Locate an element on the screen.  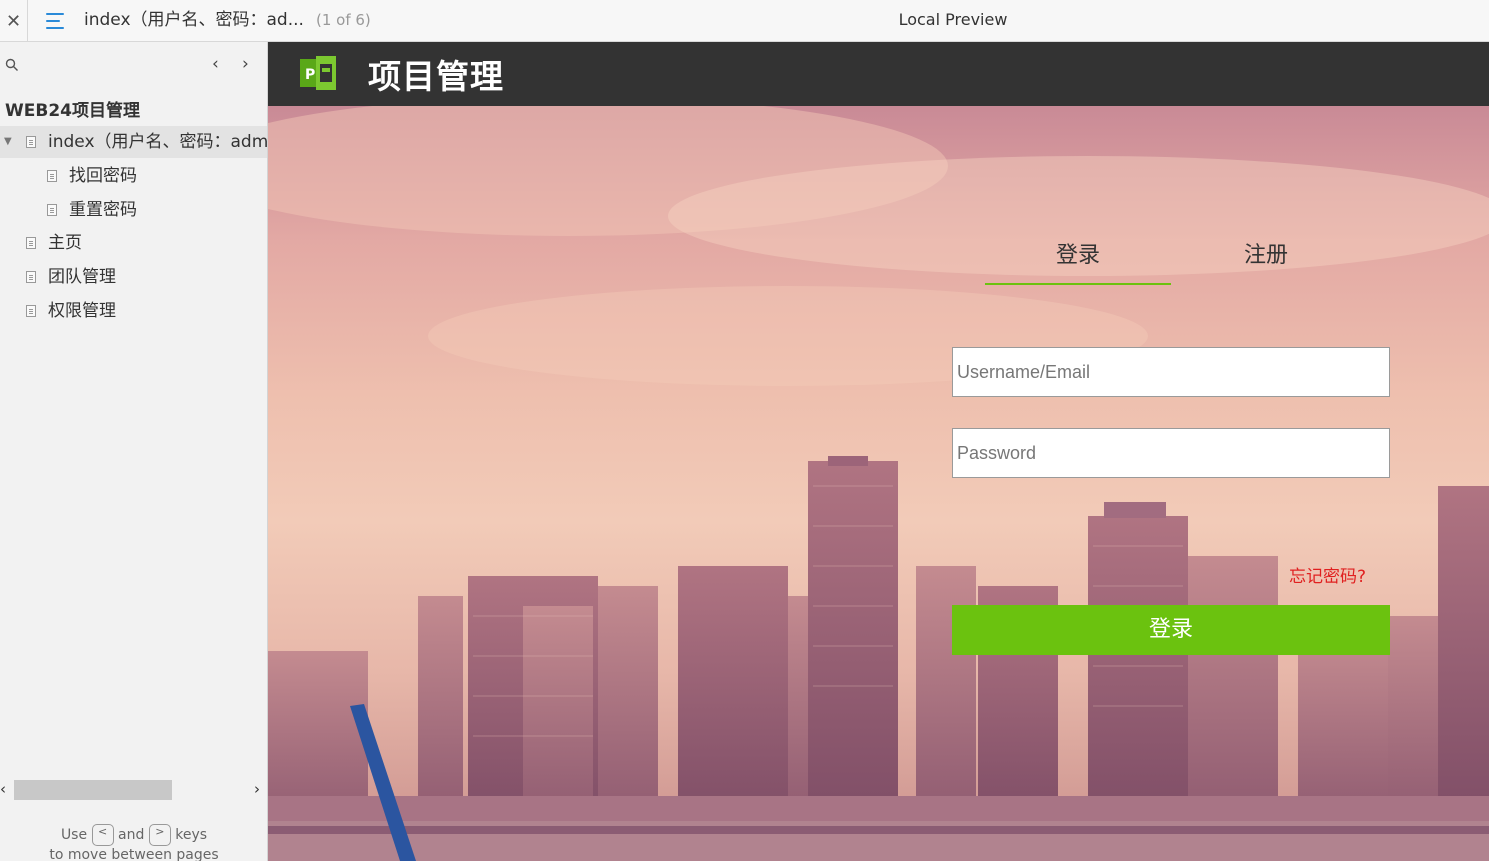
tab-register: 注册 is located at coordinates (1266, 258).